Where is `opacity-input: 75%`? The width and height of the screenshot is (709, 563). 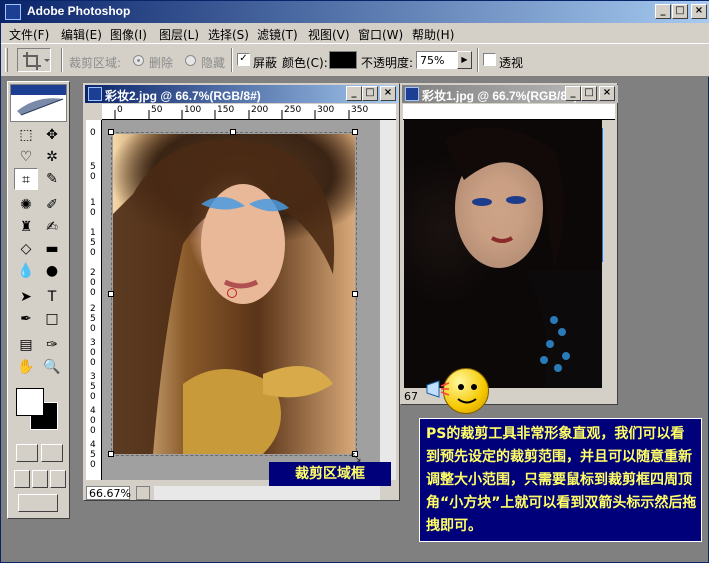
opacity-input: 75% is located at coordinates (437, 60).